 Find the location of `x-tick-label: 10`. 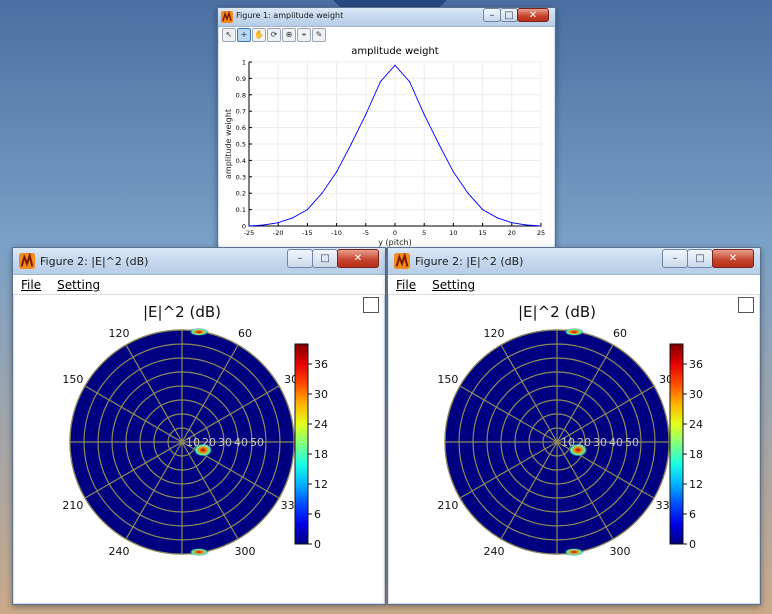

x-tick-label: 10 is located at coordinates (453, 233).